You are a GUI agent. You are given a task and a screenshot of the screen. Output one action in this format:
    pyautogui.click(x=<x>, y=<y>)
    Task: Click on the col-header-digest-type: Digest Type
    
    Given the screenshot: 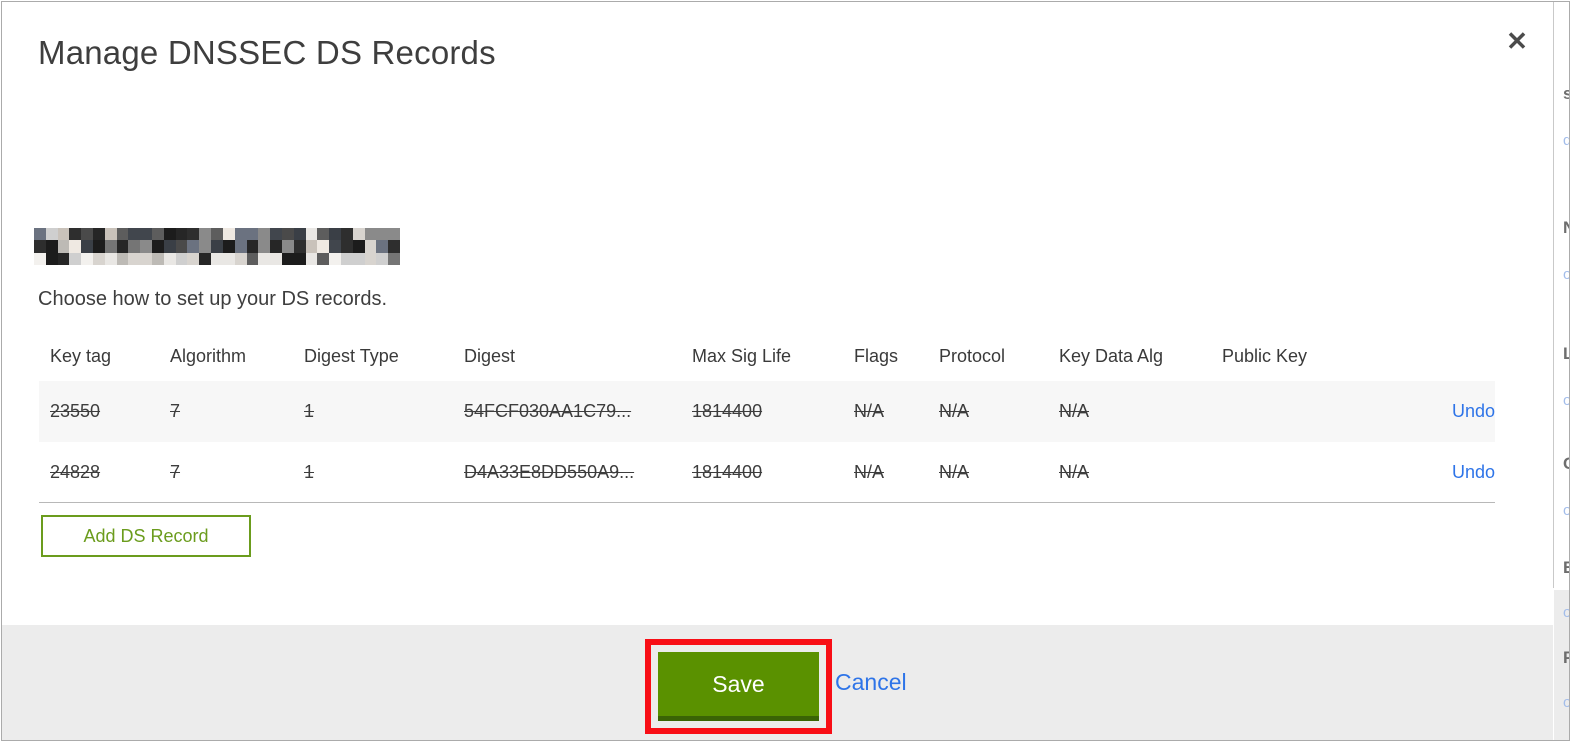 What is the action you would take?
    pyautogui.click(x=351, y=356)
    